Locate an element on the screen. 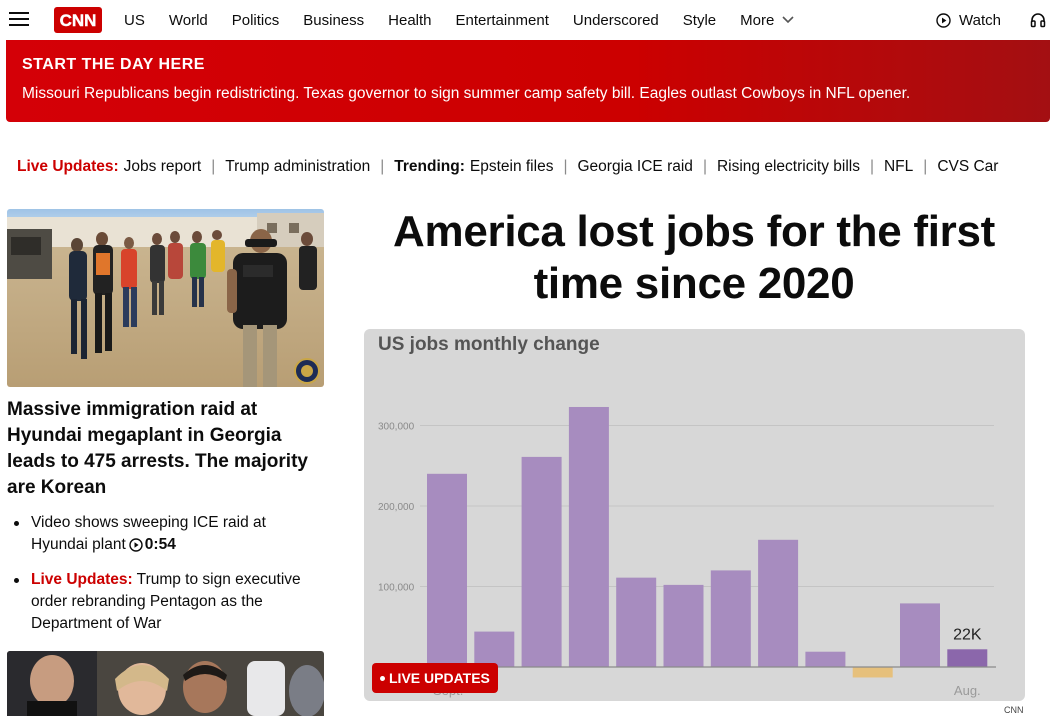 Image resolution: width=1050 pixels, height=716 pixels. live-dot-icon is located at coordinates (382, 678).